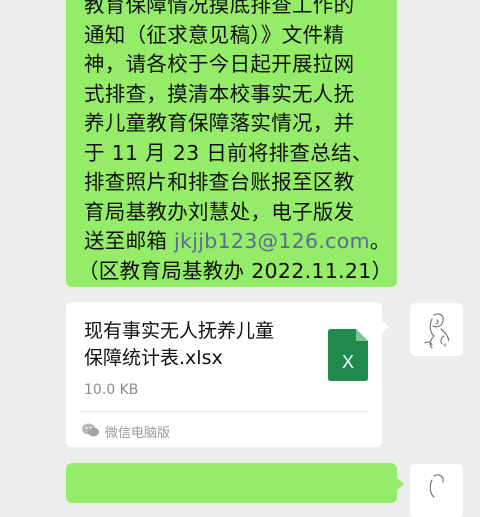 This screenshot has width=480, height=517. What do you see at coordinates (153, 358) in the screenshot?
I see `file-name-line: 保障统计表.xlsx` at bounding box center [153, 358].